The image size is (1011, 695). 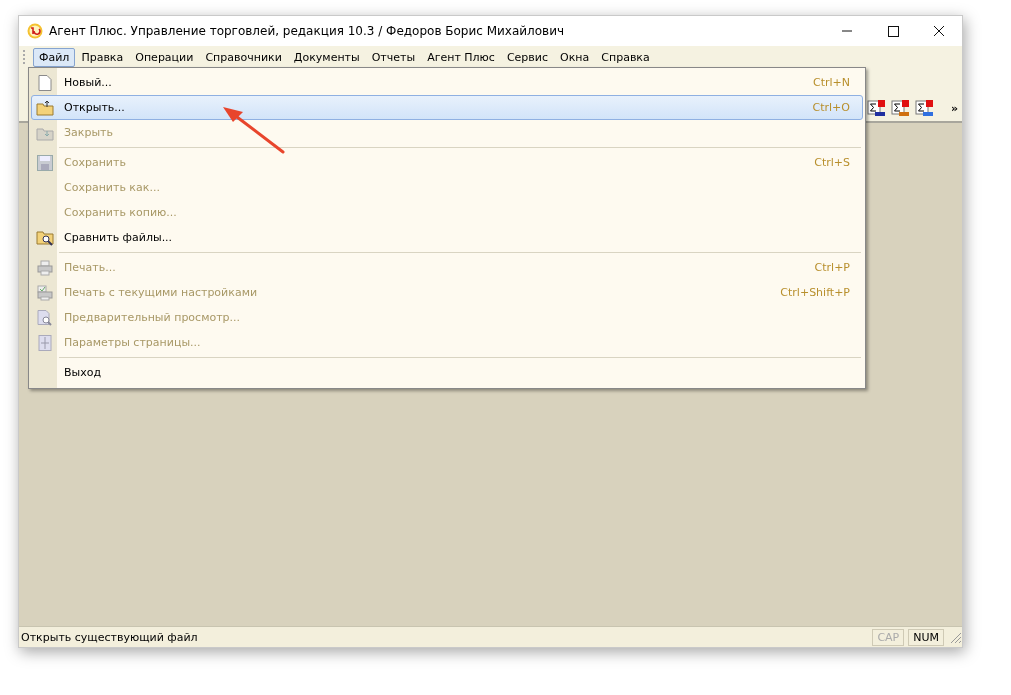 What do you see at coordinates (575, 57) in the screenshot?
I see `menu-bar-item: Окна` at bounding box center [575, 57].